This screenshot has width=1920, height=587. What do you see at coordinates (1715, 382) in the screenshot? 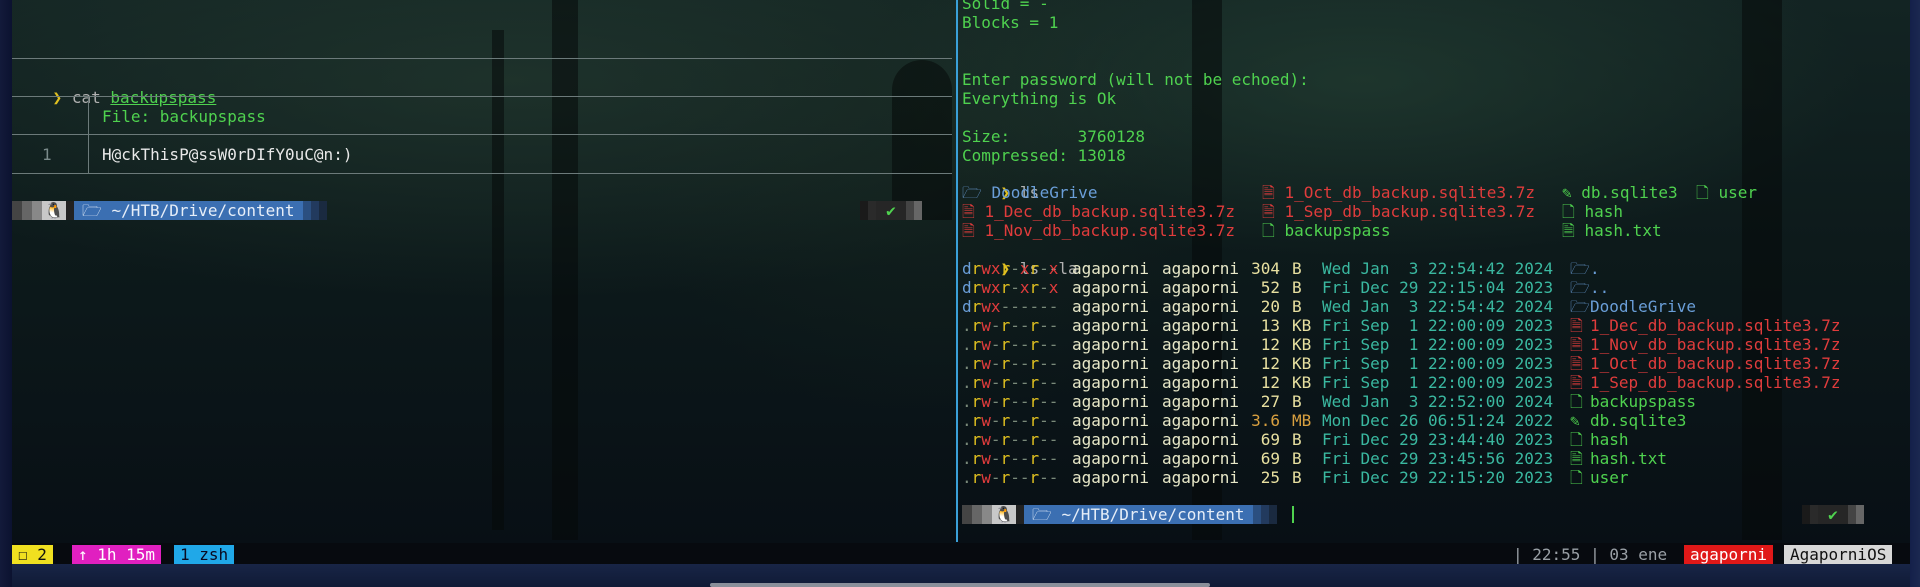
I see `file-name: 1_Sep_db_backup.sqlite3.7z` at bounding box center [1715, 382].